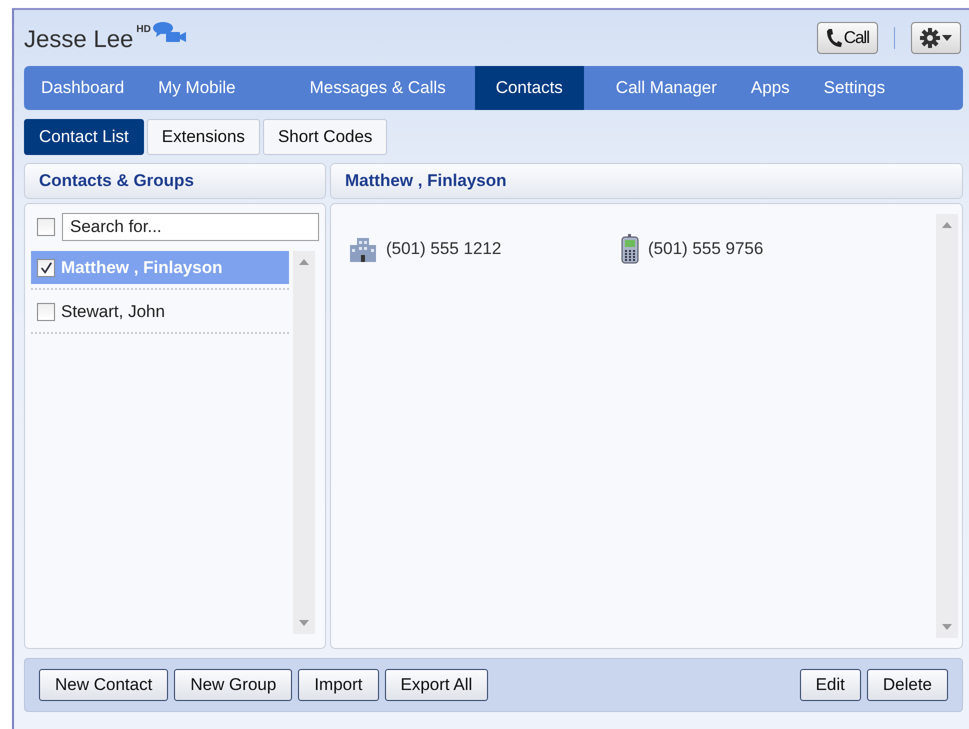 This screenshot has width=969, height=729. I want to click on contact-item: Stewart, John, so click(160, 311).